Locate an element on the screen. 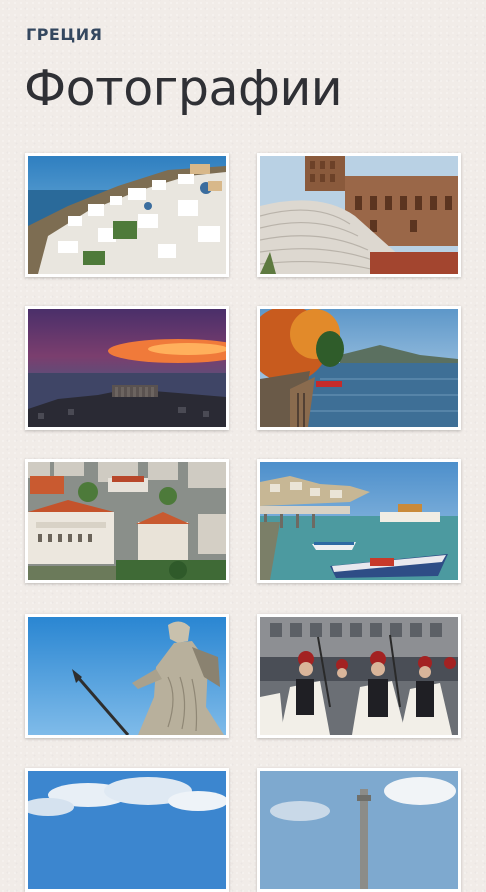  photo-tile-acropolis is located at coordinates (127, 368).